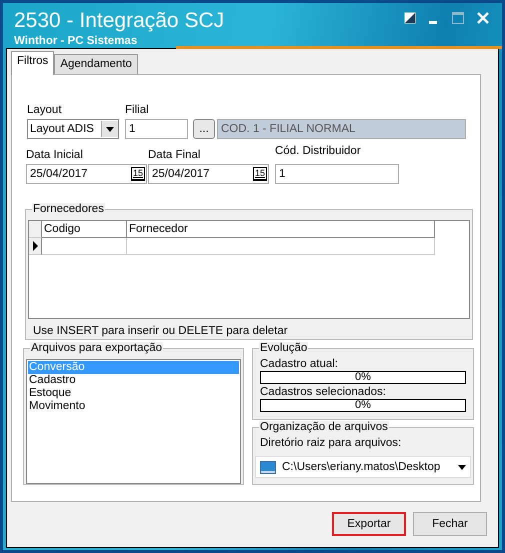  I want to click on group-title: Evolução, so click(283, 348).